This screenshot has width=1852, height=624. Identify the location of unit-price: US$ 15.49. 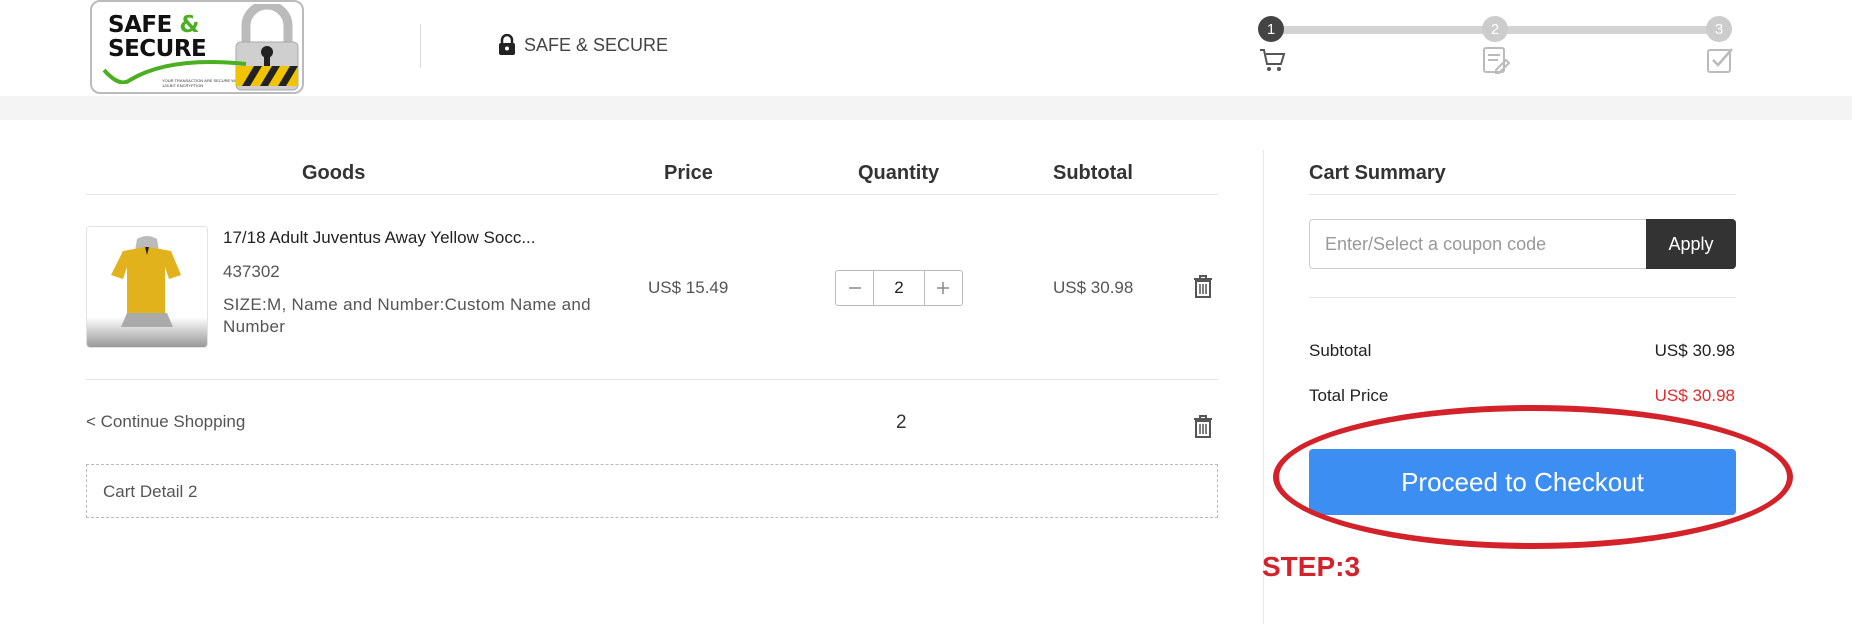
(688, 287).